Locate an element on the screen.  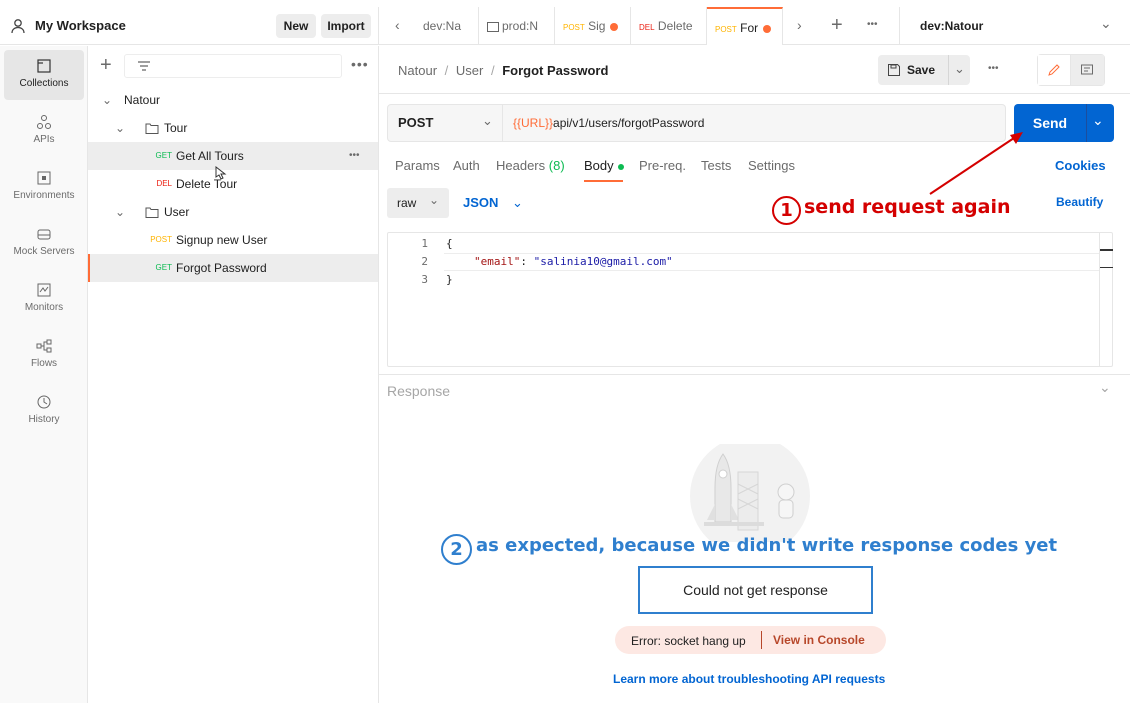
add-collection-icon: + is located at coordinates (106, 65).